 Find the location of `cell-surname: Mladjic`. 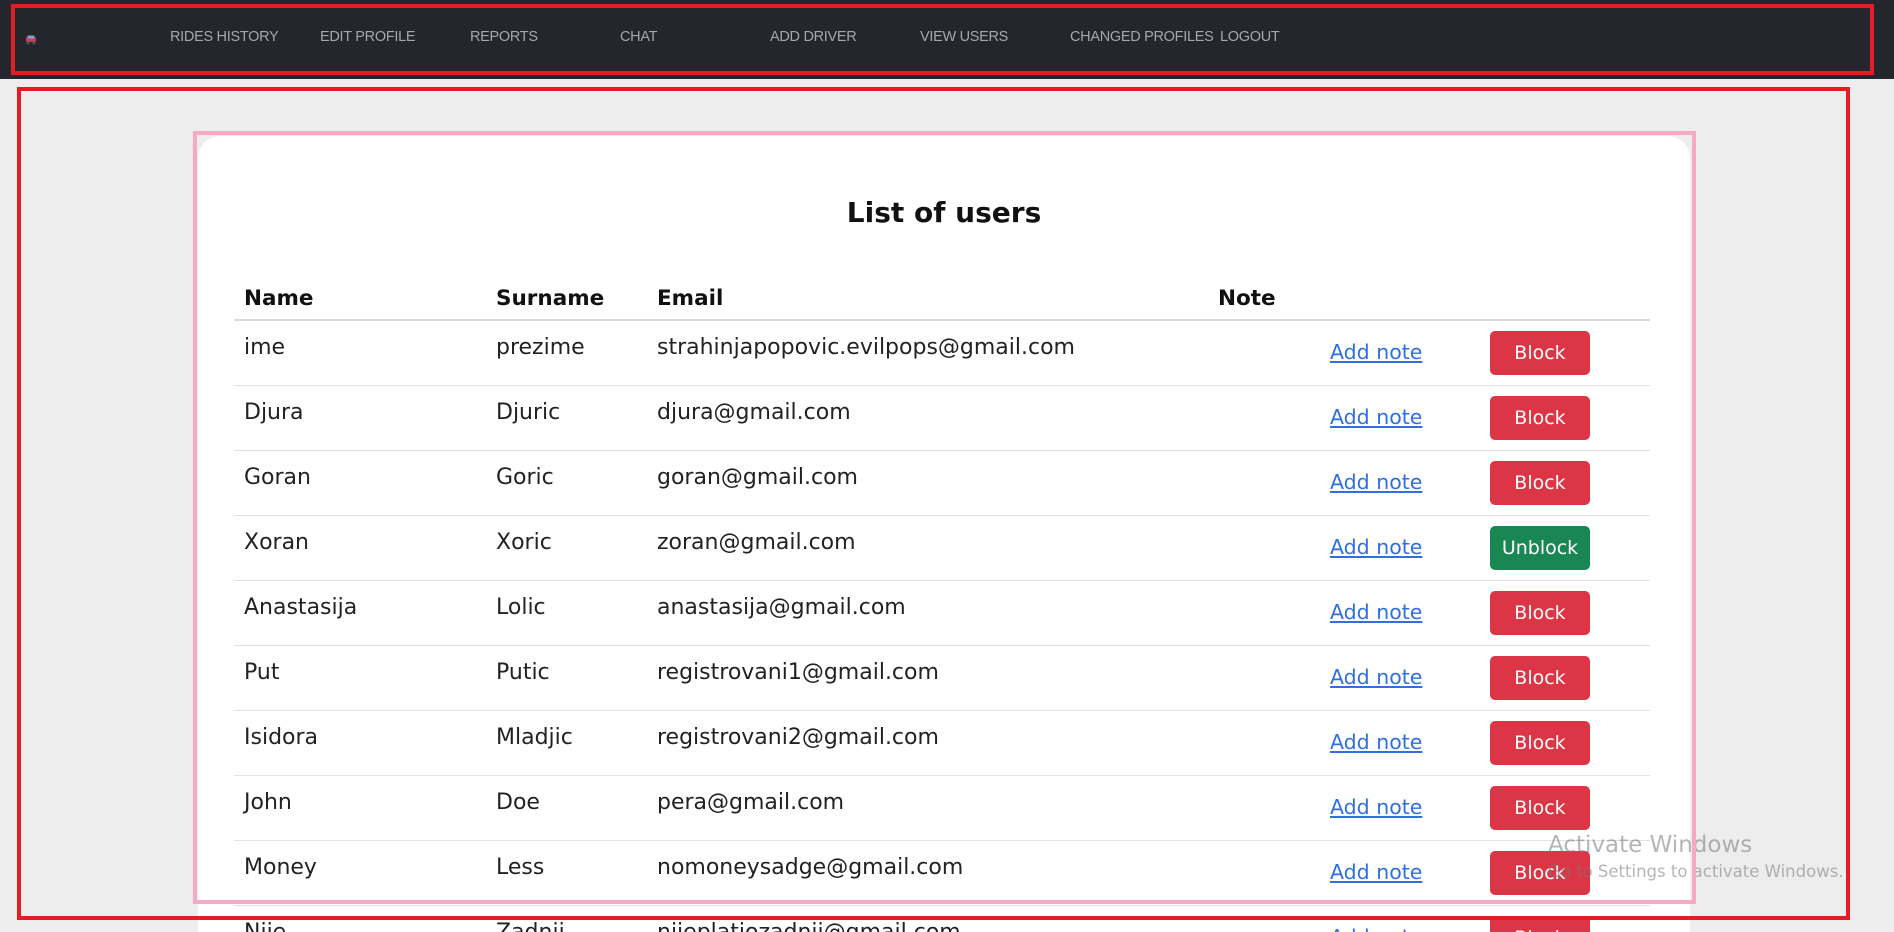

cell-surname: Mladjic is located at coordinates (566, 743).